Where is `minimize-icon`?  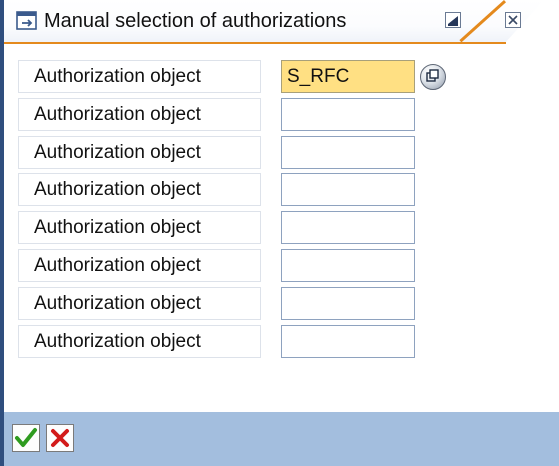
minimize-icon is located at coordinates (453, 20).